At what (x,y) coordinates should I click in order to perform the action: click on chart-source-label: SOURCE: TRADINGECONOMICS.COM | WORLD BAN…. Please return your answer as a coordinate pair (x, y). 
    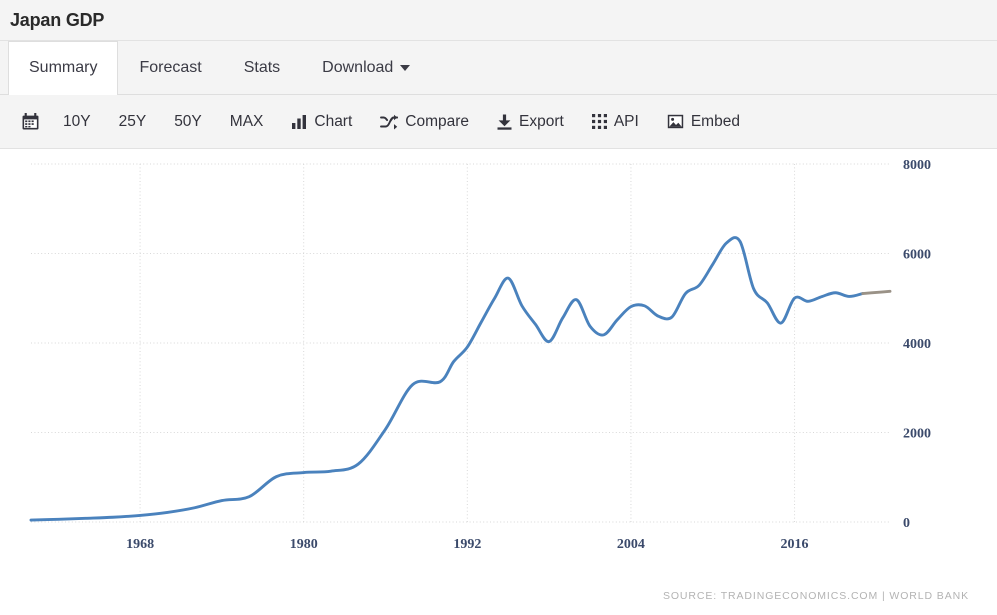
    Looking at the image, I should click on (815, 596).